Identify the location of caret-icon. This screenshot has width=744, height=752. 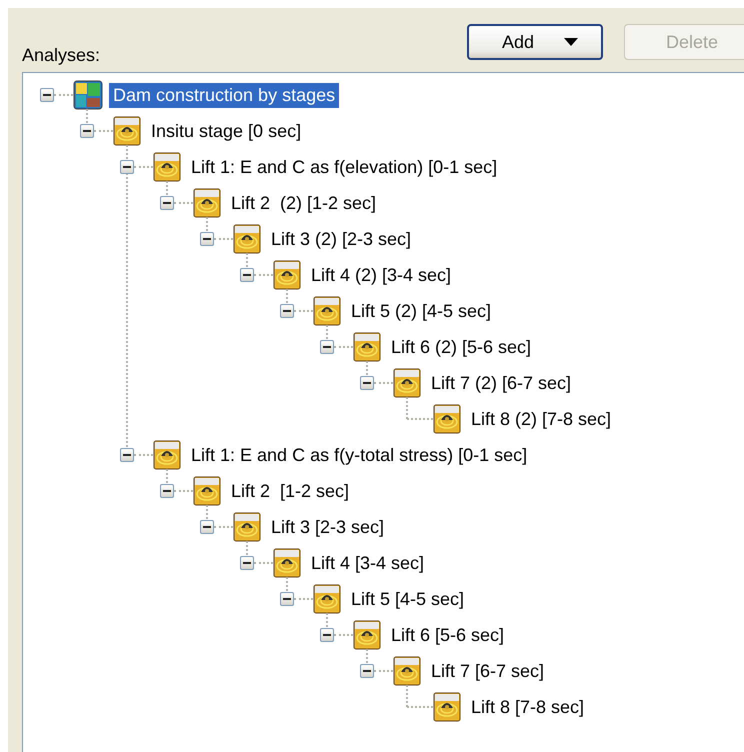
(571, 42).